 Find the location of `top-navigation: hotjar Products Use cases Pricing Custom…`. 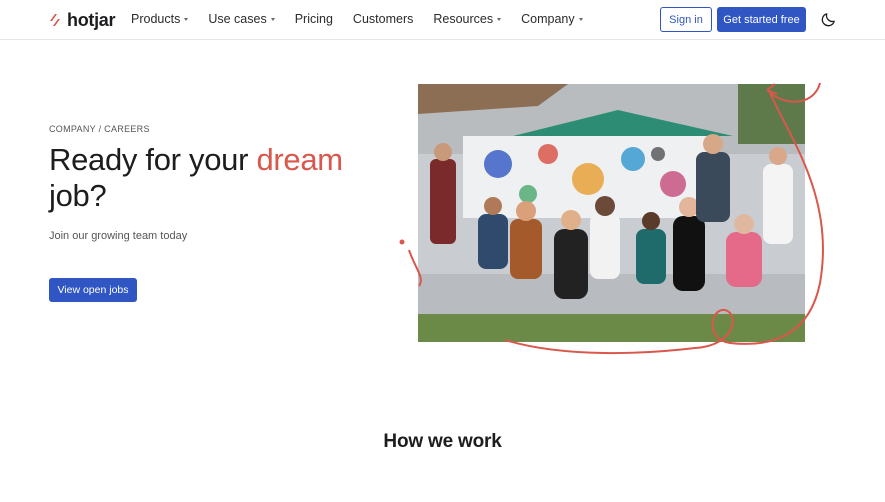

top-navigation: hotjar Products Use cases Pricing Custom… is located at coordinates (442, 20).